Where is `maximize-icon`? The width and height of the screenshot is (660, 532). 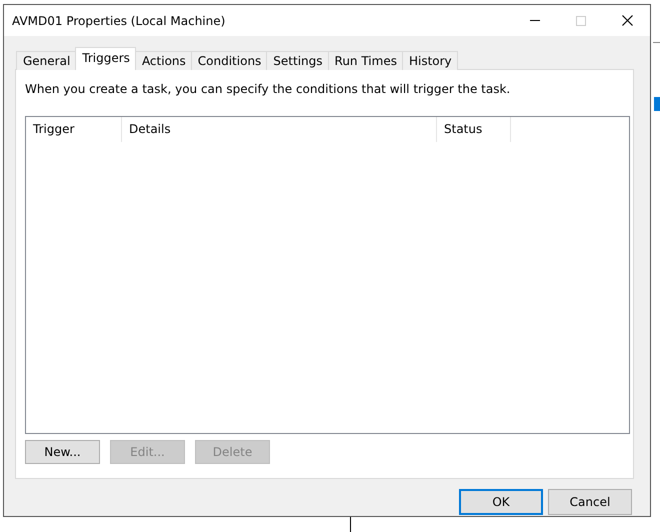 maximize-icon is located at coordinates (581, 21).